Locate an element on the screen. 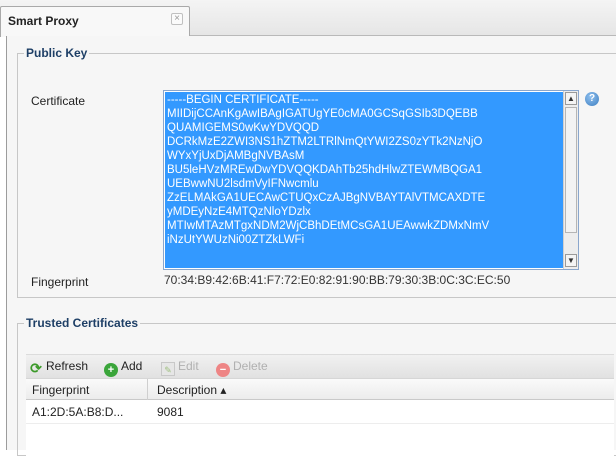 This screenshot has height=470, width=616. fingerprint-label: Fingerprint is located at coordinates (60, 282).